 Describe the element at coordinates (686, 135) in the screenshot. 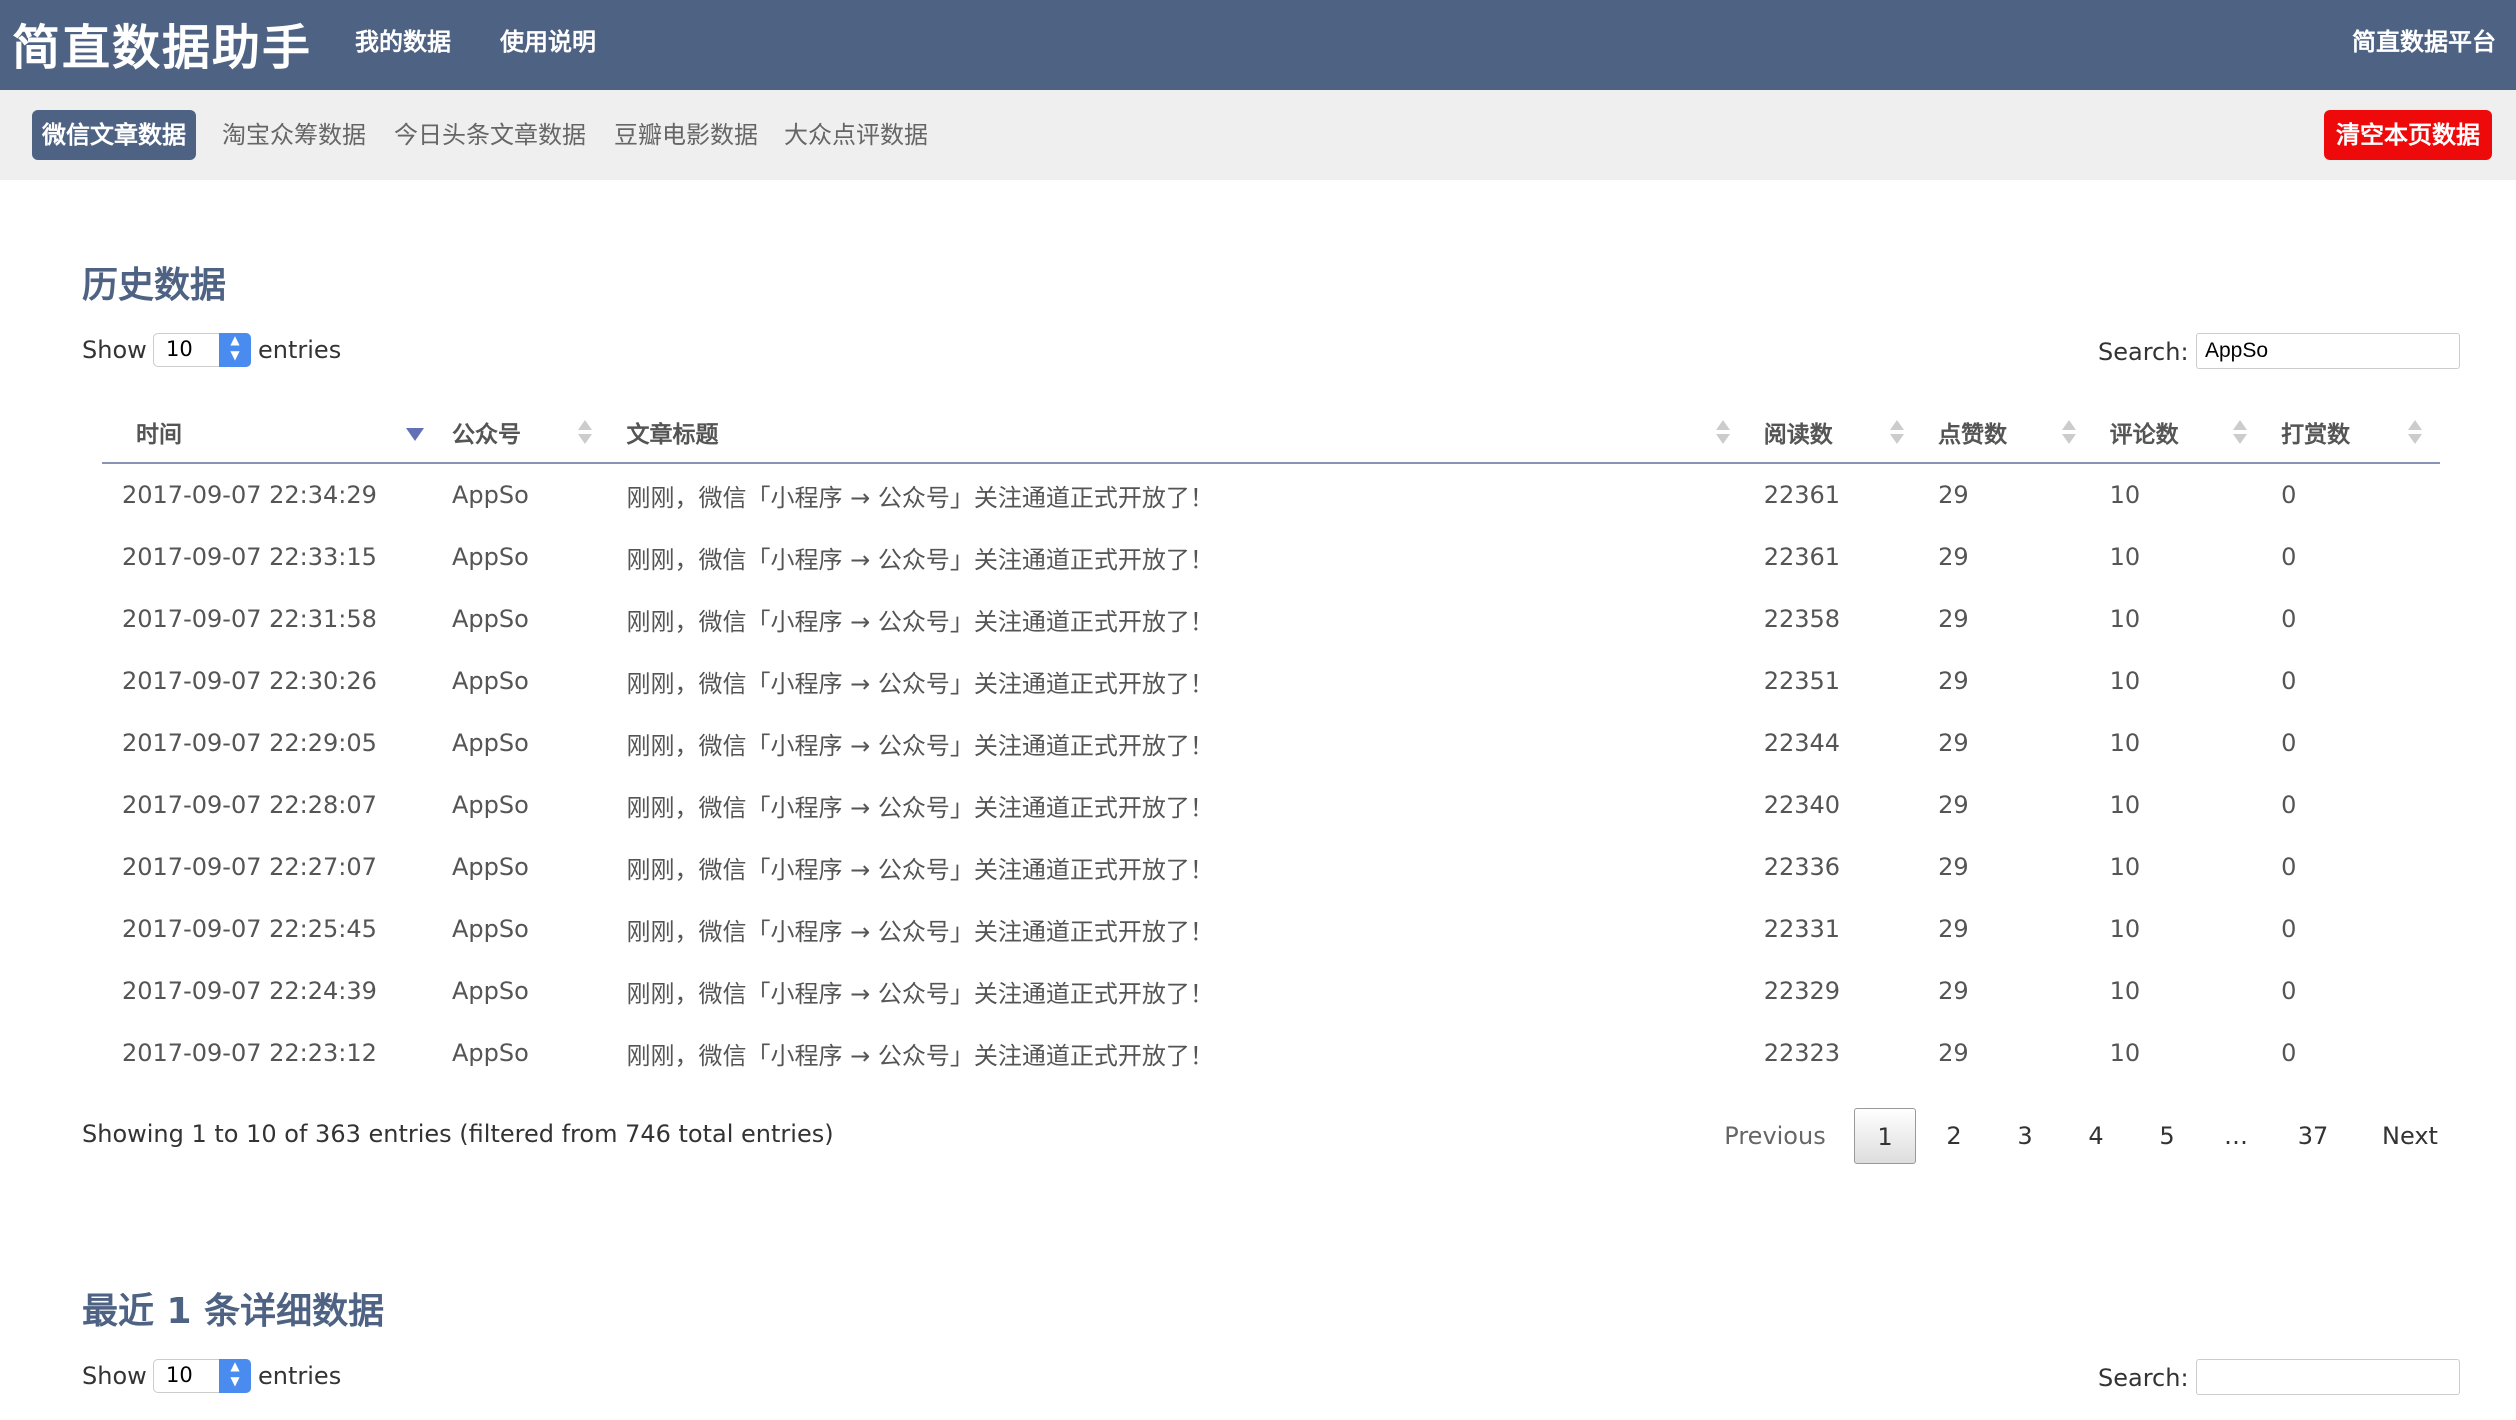

I see `tab-douban-movies: 豆瓣电影数据` at that location.